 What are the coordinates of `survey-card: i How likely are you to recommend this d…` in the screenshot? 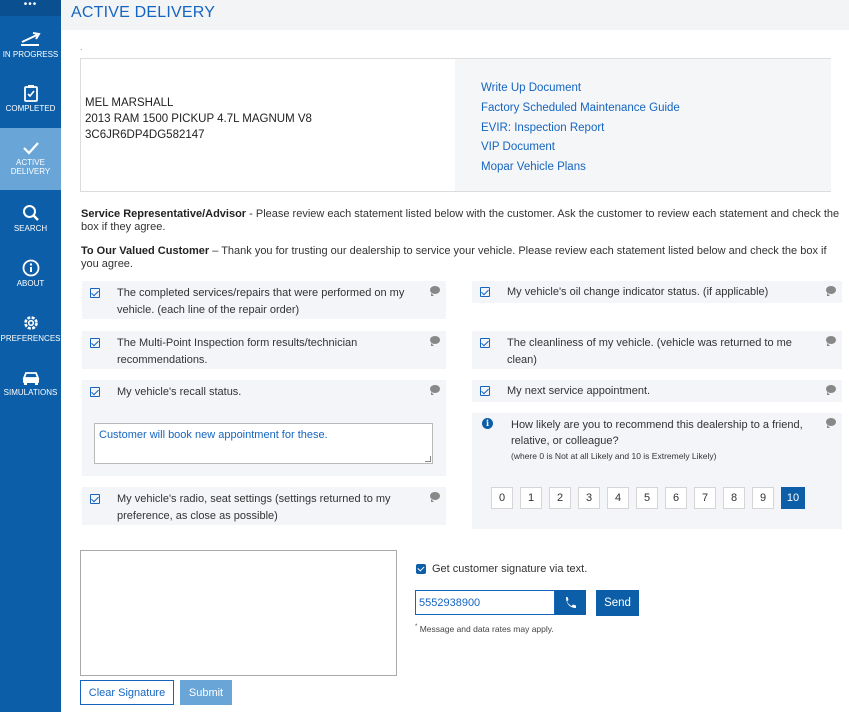 It's located at (657, 471).